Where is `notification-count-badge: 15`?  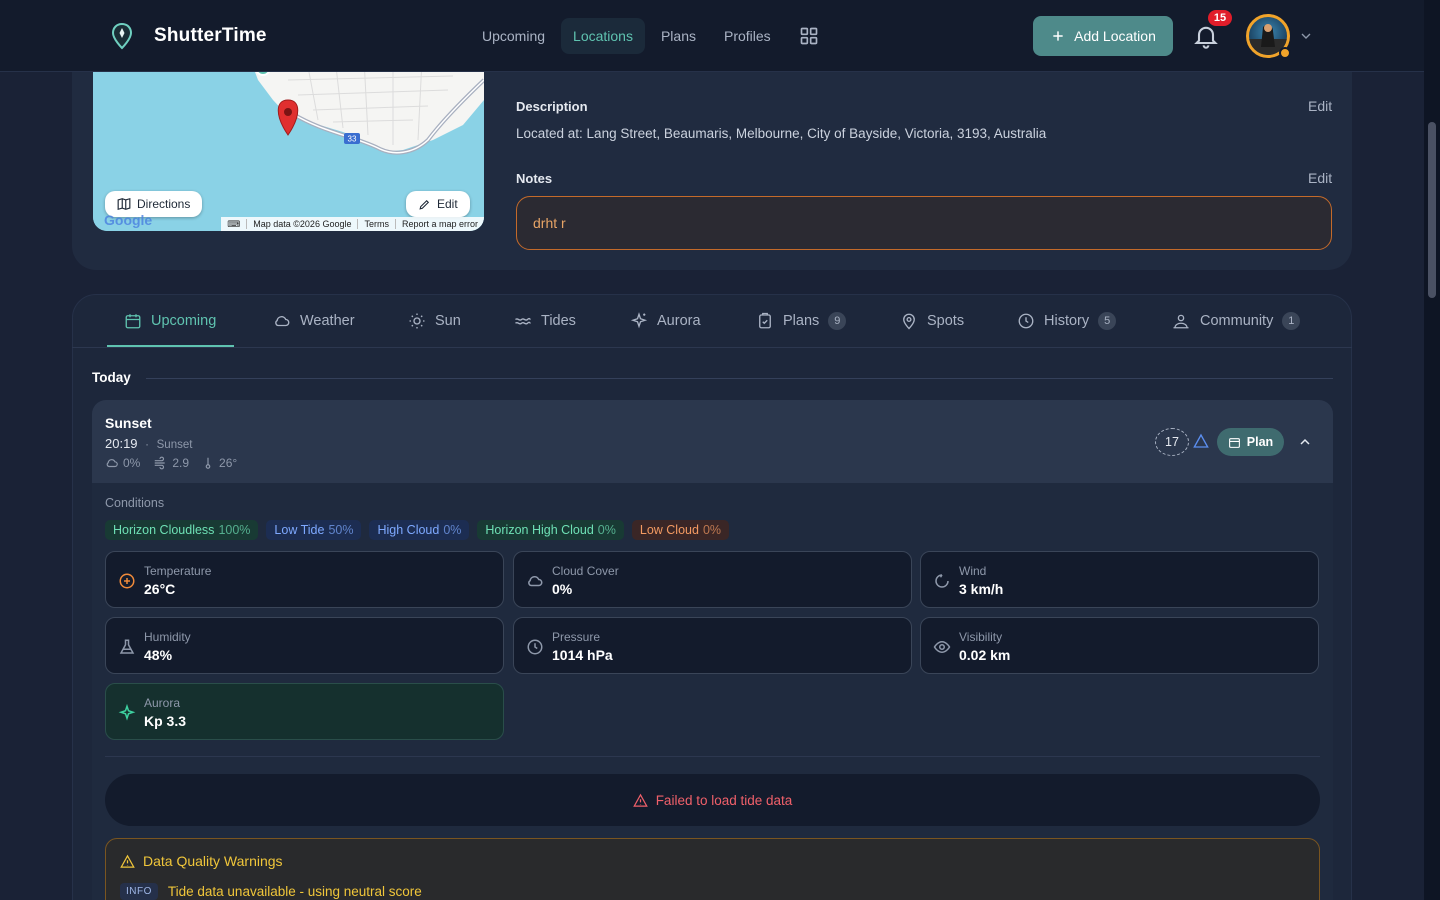 notification-count-badge: 15 is located at coordinates (1220, 18).